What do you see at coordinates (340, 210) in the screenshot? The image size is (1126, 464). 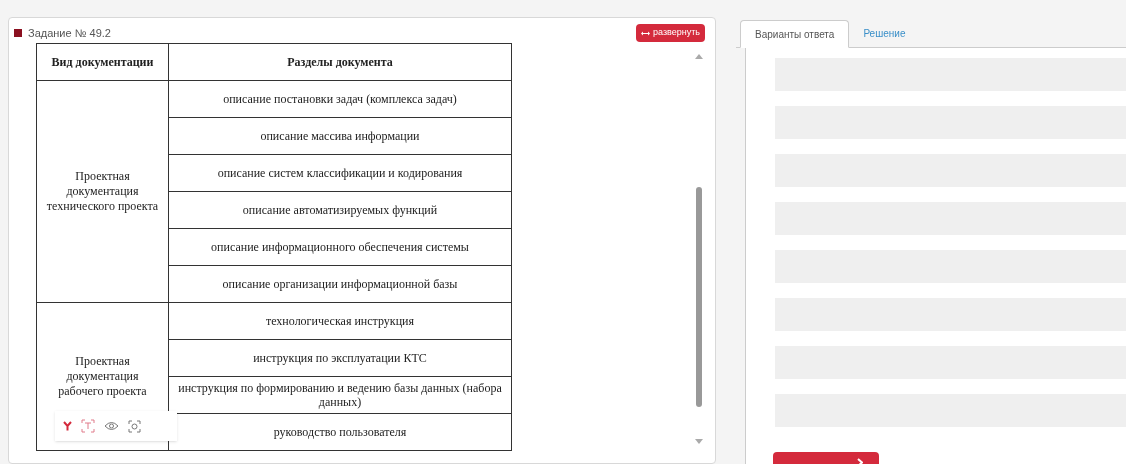 I see `table-cell: описание автоматизируемых функций` at bounding box center [340, 210].